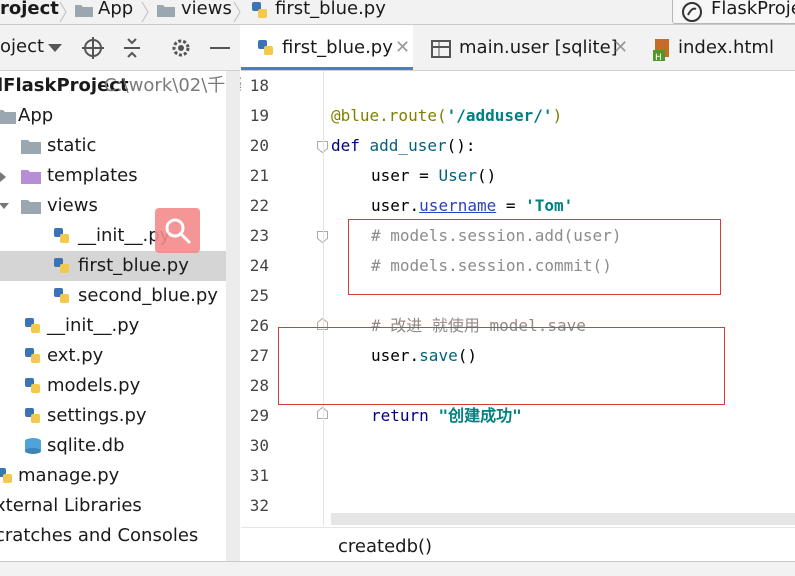  I want to click on collapse-icon, so click(132, 48).